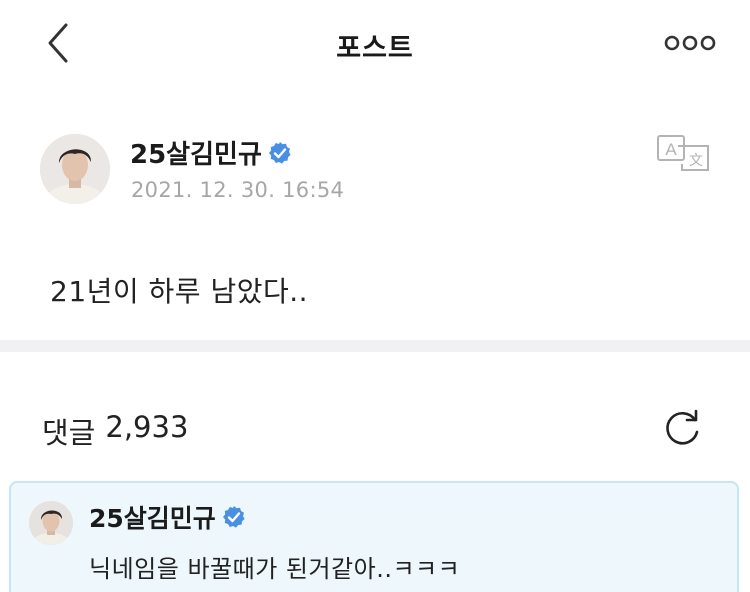 The image size is (750, 592). I want to click on page-title: 포스트, so click(375, 48).